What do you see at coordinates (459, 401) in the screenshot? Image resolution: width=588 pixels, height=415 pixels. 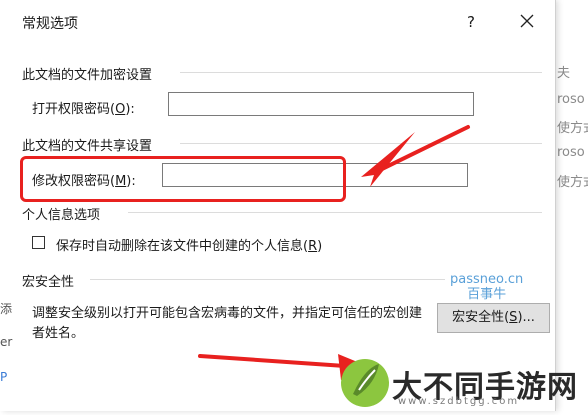 I see `logo-url: www.szdbtgg.com` at bounding box center [459, 401].